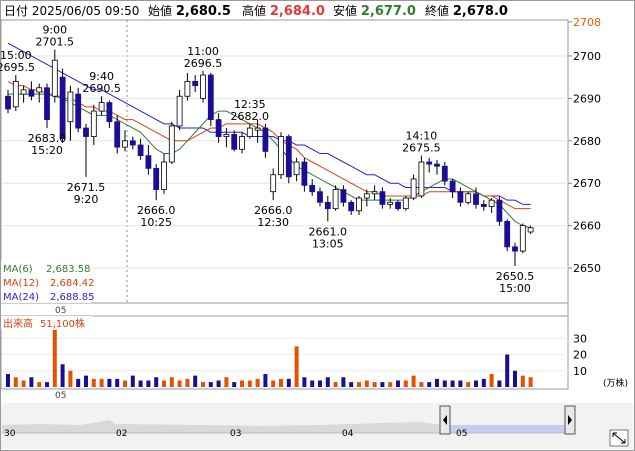 Image resolution: width=635 pixels, height=451 pixels. I want to click on price-tick-label: 2700, so click(587, 56).